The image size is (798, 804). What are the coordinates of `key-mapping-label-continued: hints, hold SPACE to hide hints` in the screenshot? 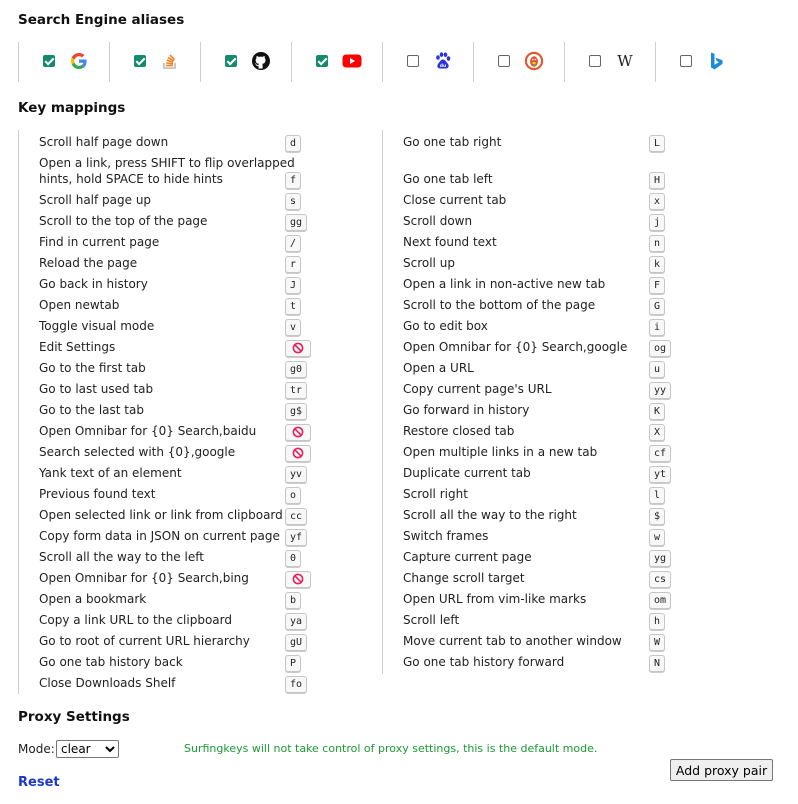 It's located at (131, 179).